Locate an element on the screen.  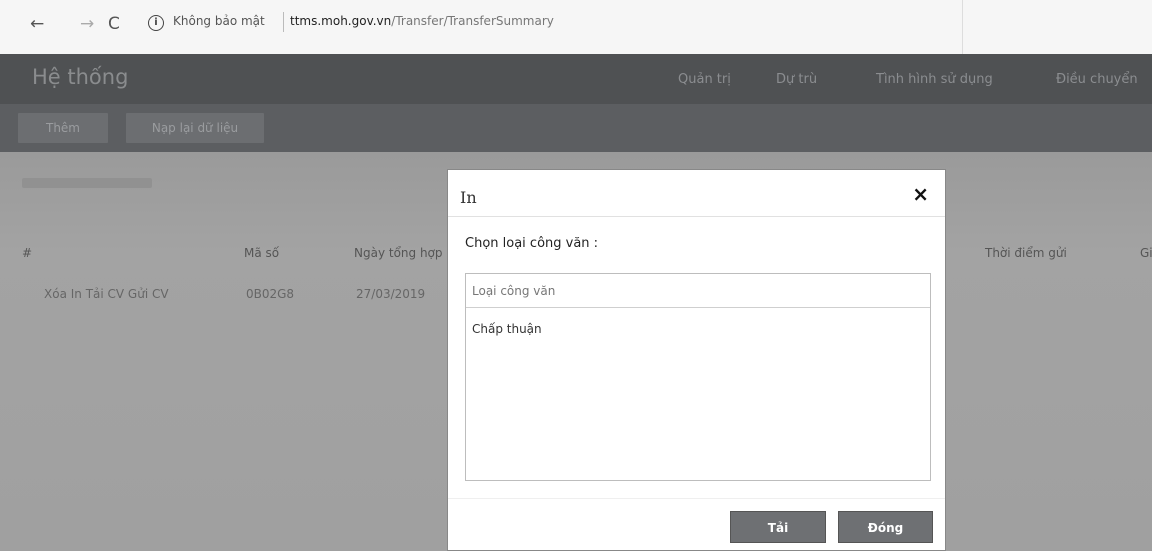
close-button: Đóng is located at coordinates (885, 527).